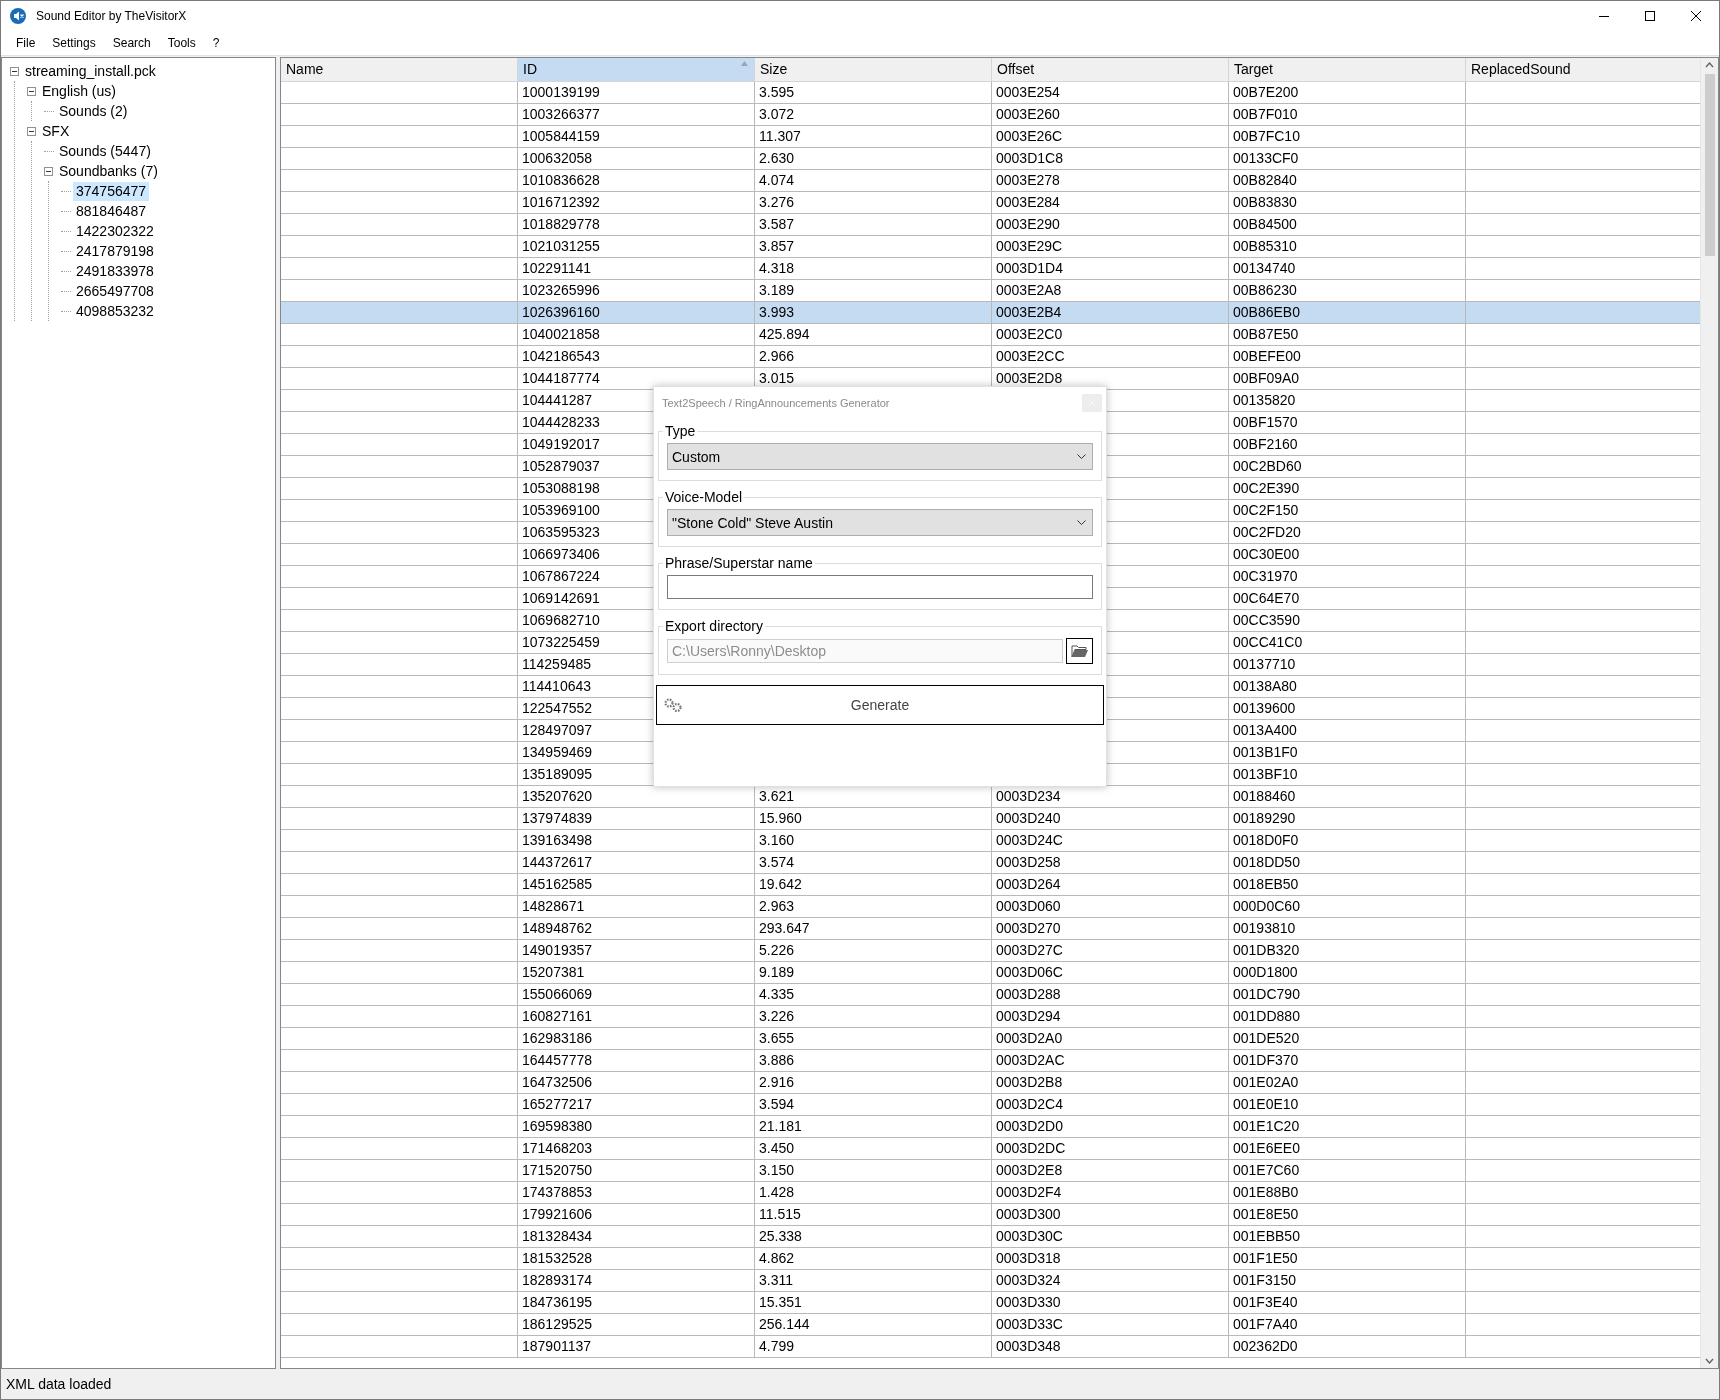 This screenshot has height=1400, width=1720. What do you see at coordinates (636, 1237) in the screenshot?
I see `table-cell: 181328434` at bounding box center [636, 1237].